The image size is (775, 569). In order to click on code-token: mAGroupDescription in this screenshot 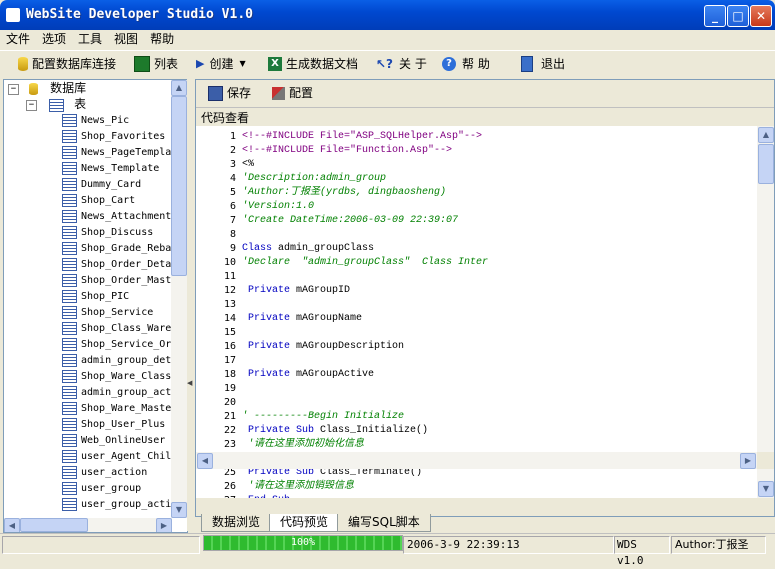, I will do `click(347, 346)`.